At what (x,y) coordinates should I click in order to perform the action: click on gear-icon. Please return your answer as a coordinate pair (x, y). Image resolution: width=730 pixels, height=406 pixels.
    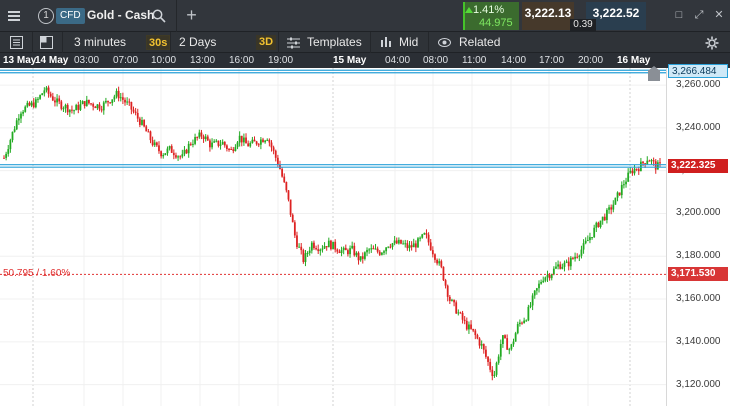
    Looking at the image, I should click on (712, 43).